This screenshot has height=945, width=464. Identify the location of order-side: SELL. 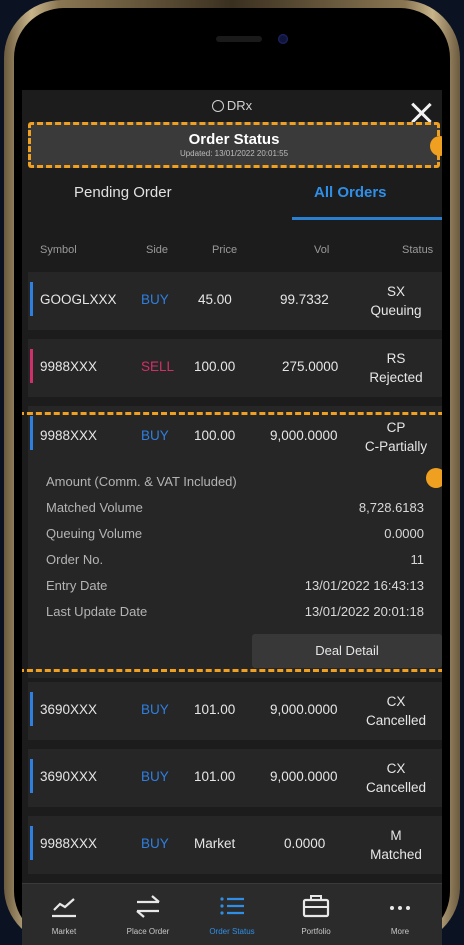
(158, 366).